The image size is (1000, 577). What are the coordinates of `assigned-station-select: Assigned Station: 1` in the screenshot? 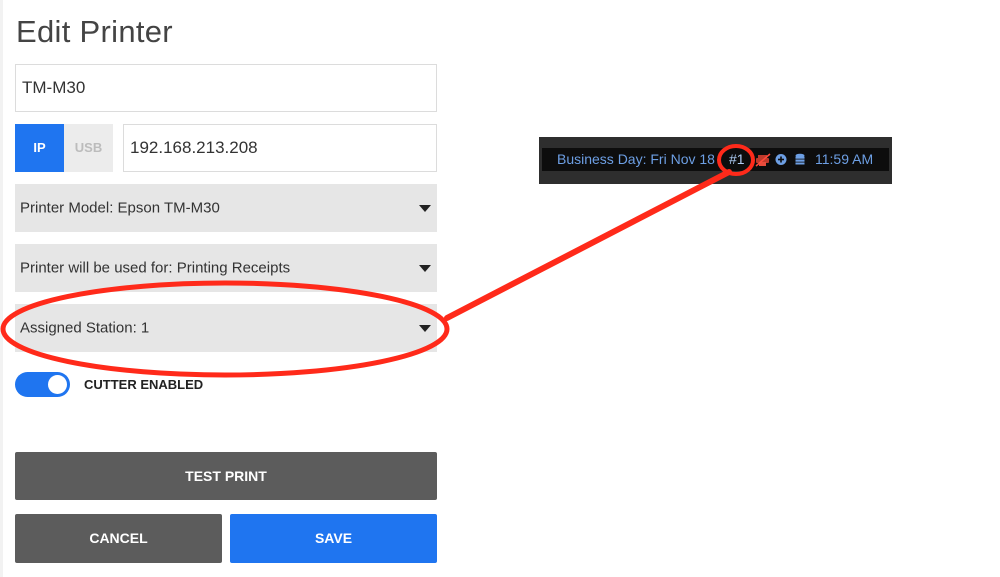 It's located at (226, 328).